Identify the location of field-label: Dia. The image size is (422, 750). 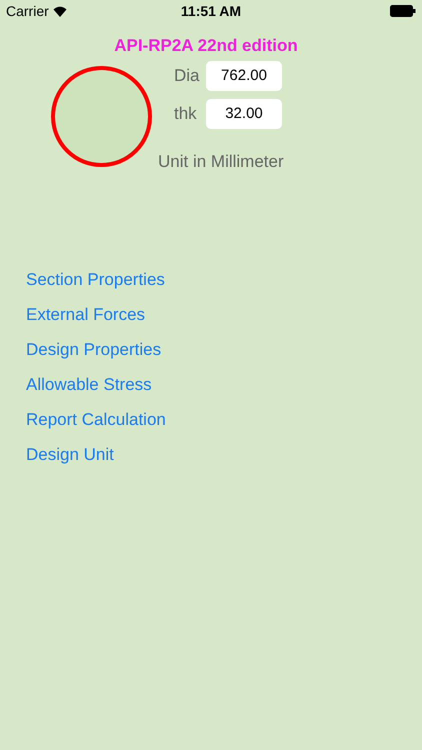
(187, 75).